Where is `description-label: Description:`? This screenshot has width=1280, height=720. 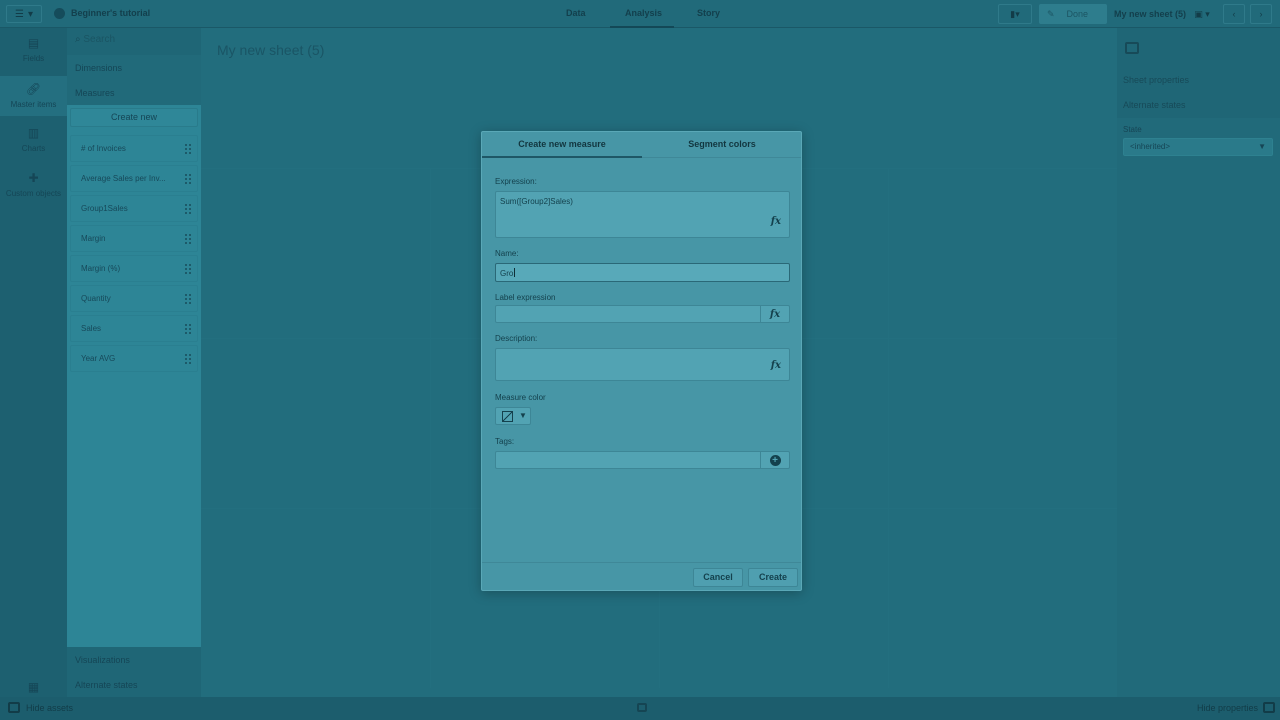
description-label: Description: is located at coordinates (516, 338).